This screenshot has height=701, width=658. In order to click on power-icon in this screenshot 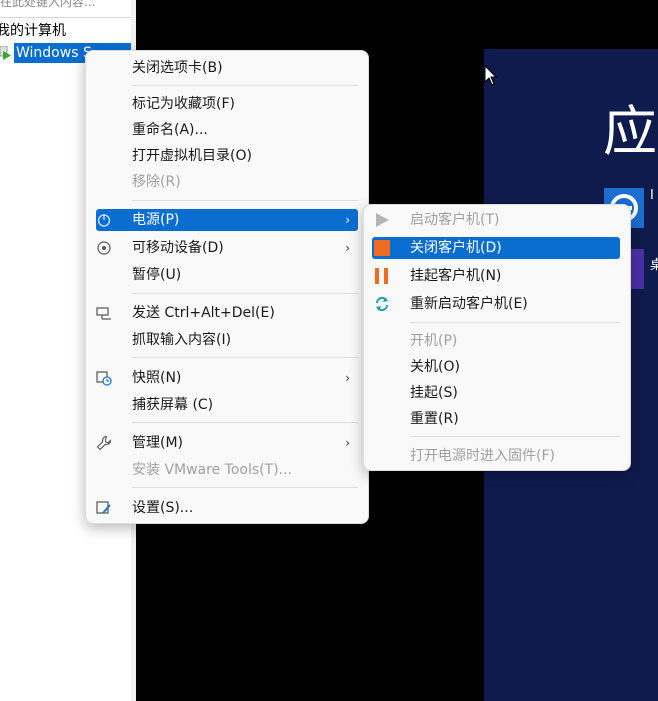, I will do `click(104, 220)`.